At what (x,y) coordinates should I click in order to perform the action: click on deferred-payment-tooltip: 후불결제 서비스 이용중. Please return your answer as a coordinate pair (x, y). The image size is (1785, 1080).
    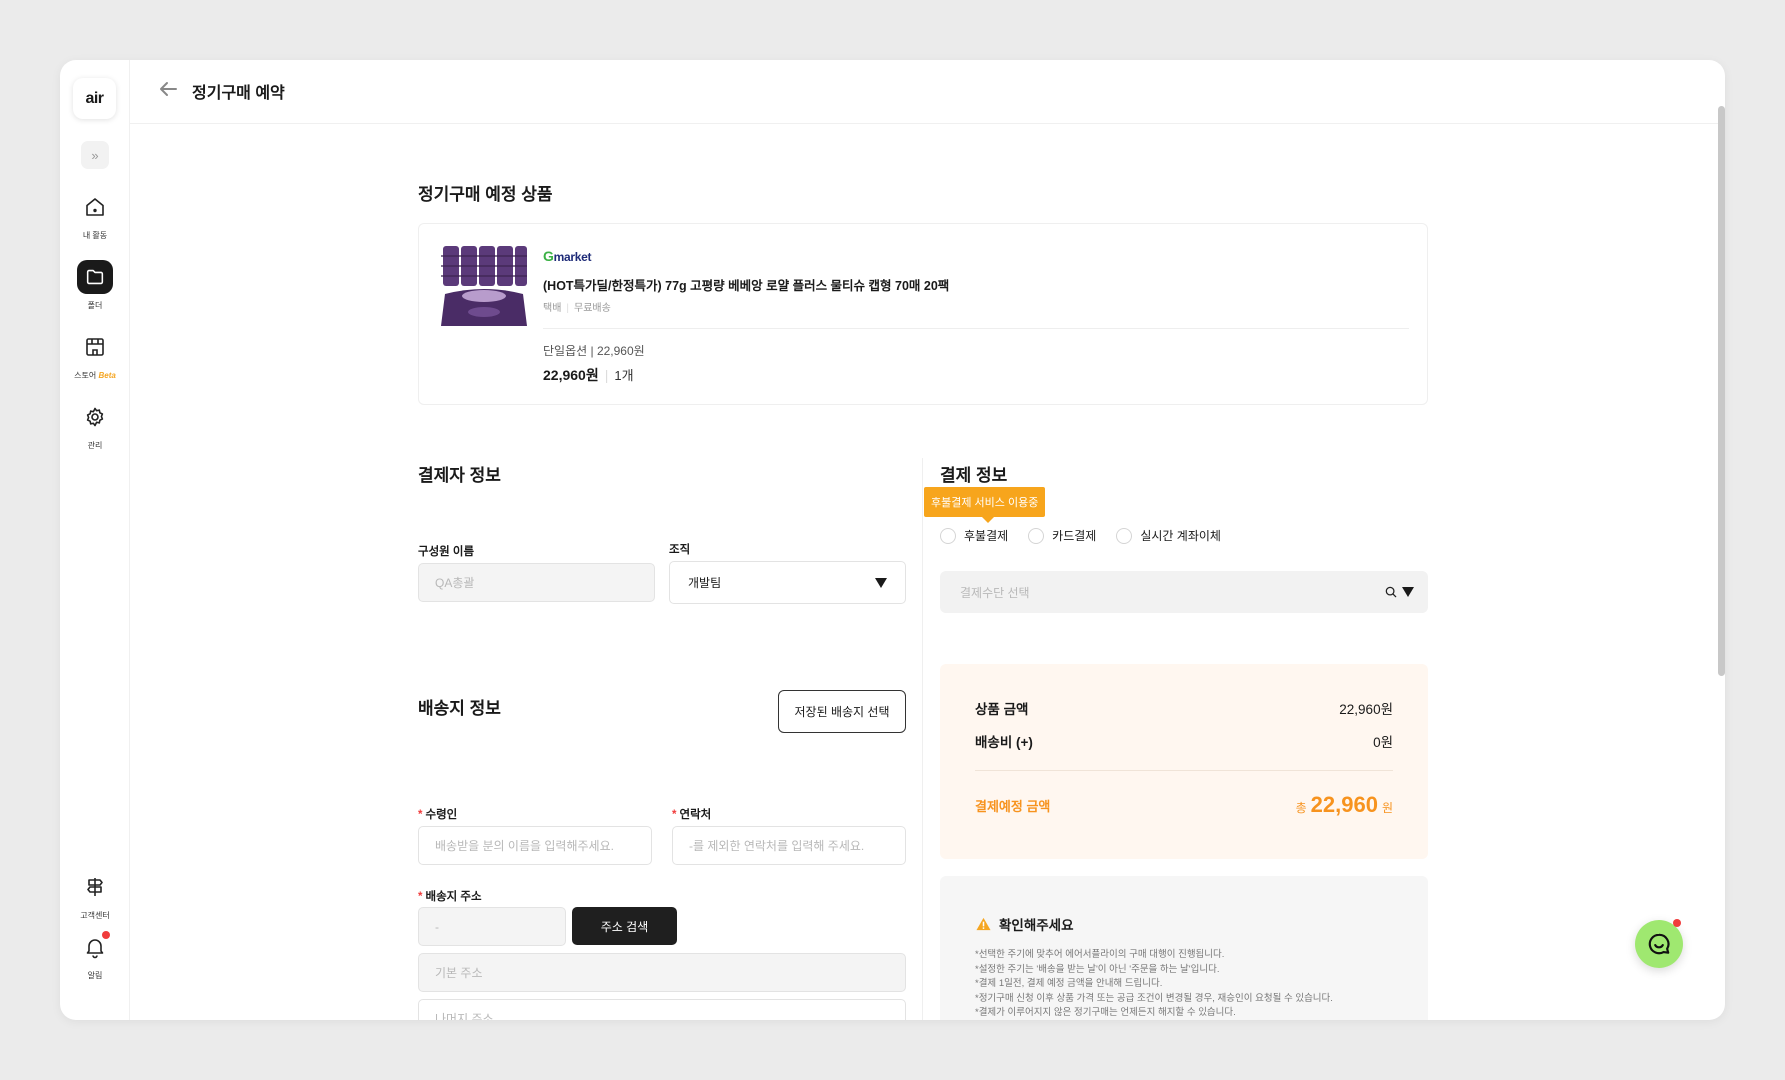
    Looking at the image, I should click on (985, 505).